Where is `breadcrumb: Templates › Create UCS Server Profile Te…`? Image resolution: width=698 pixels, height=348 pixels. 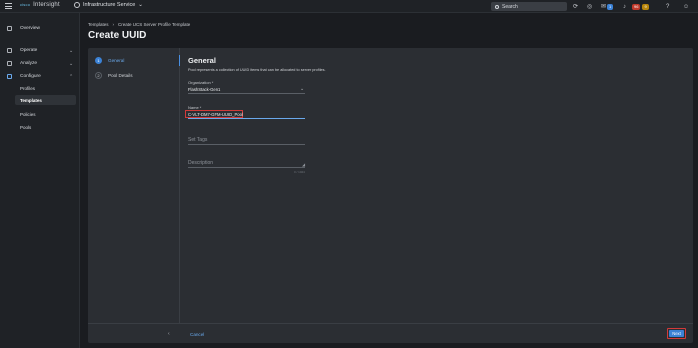 breadcrumb: Templates › Create UCS Server Profile Te… is located at coordinates (139, 24).